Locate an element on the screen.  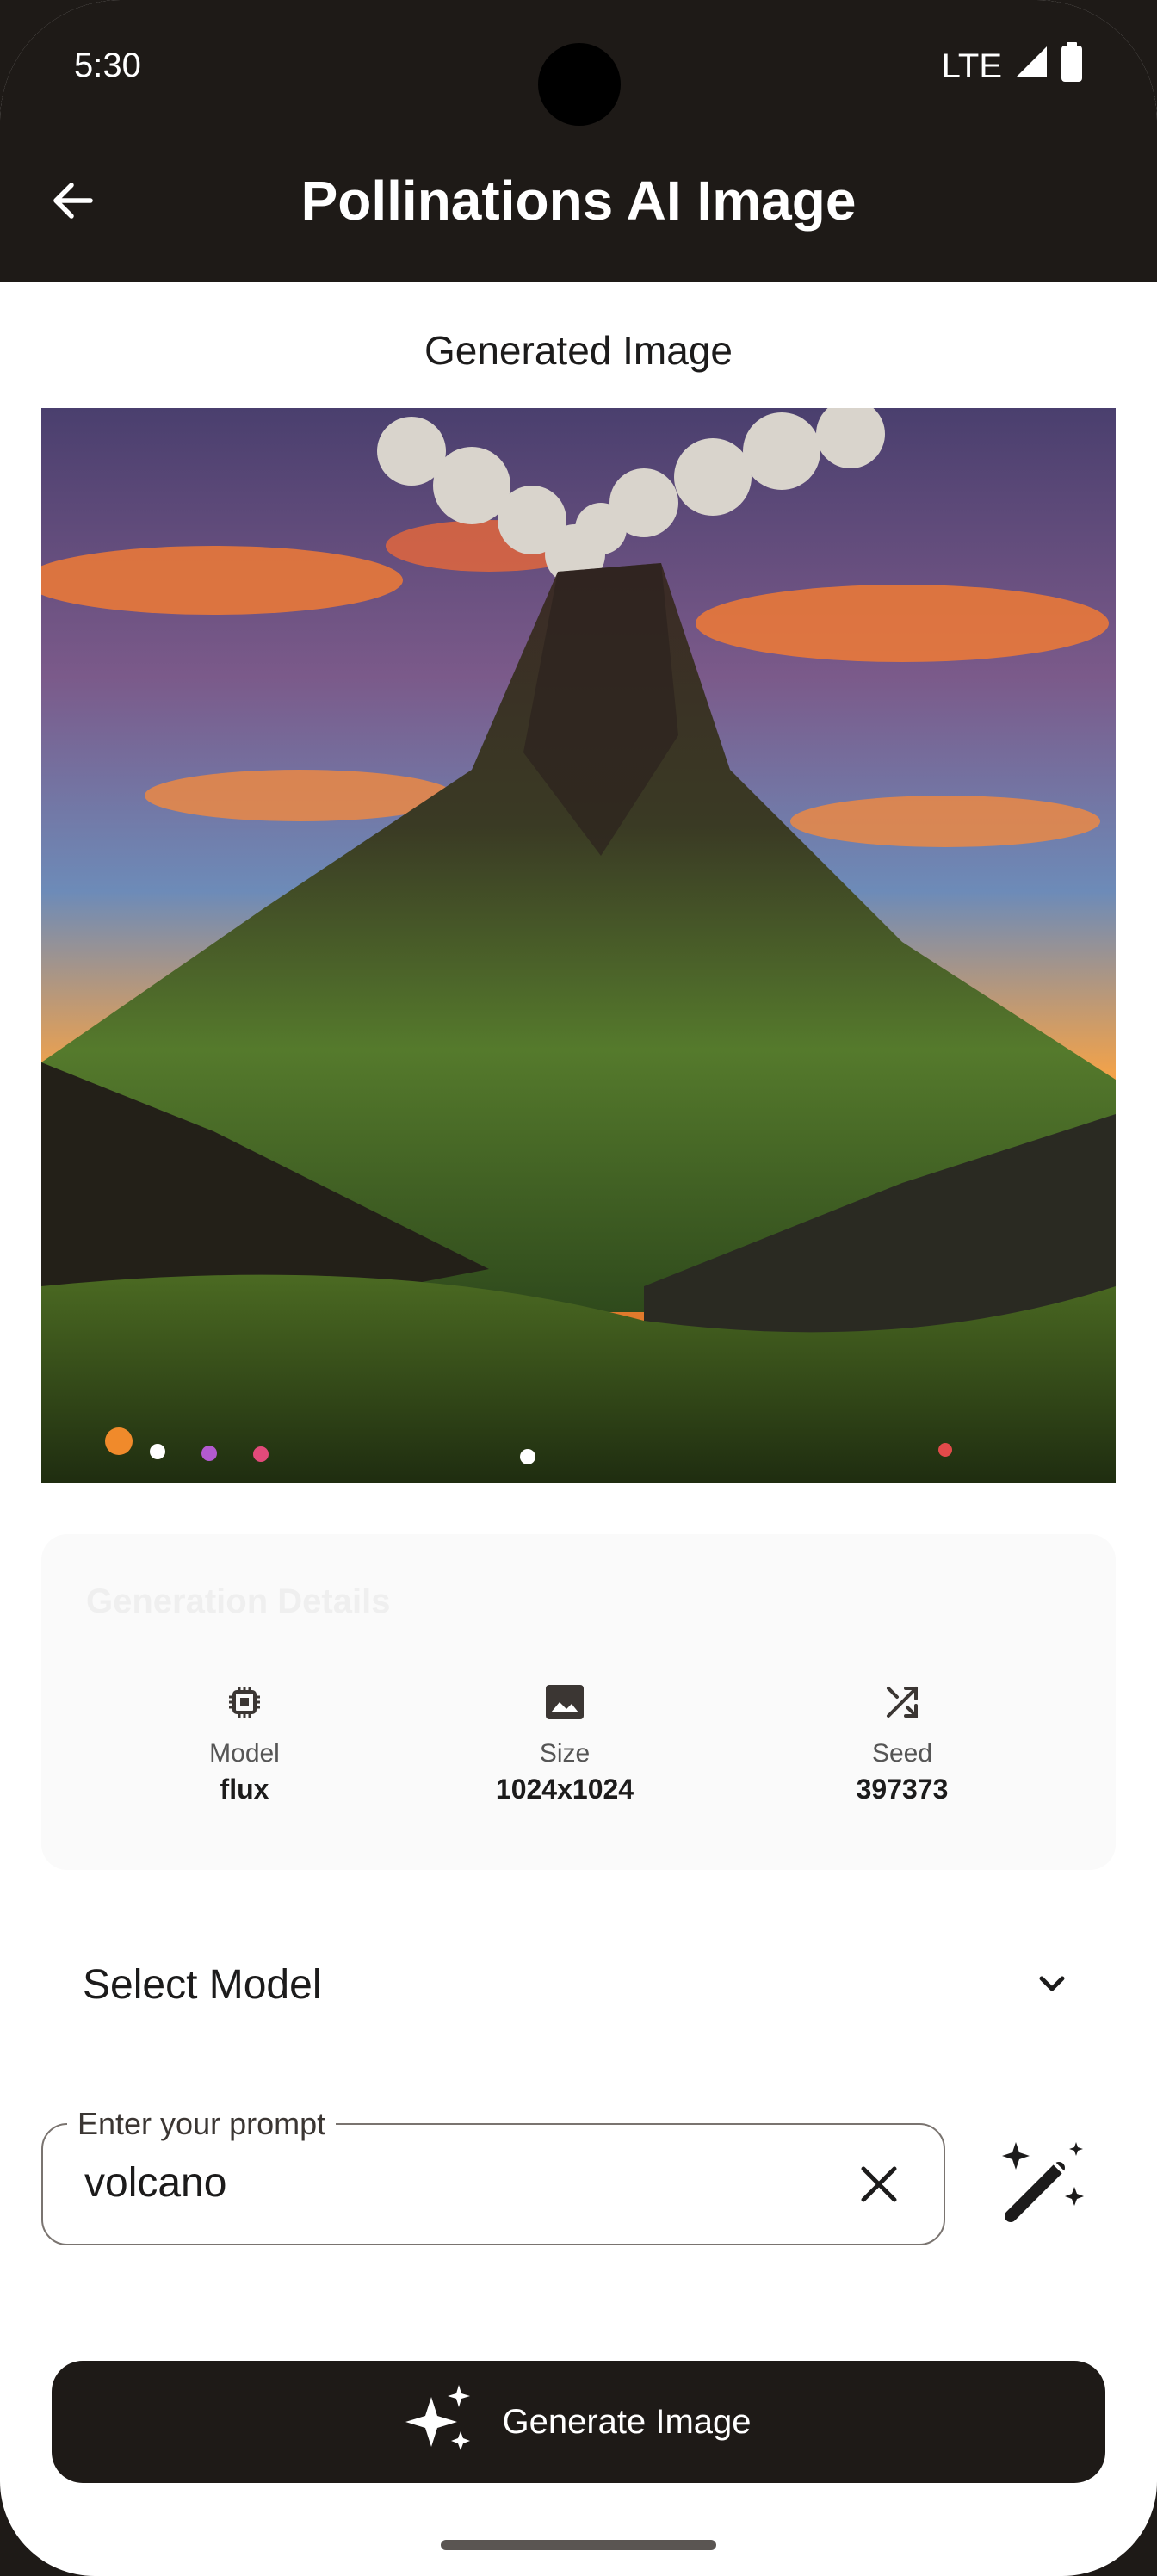
battery-icon is located at coordinates (1072, 66).